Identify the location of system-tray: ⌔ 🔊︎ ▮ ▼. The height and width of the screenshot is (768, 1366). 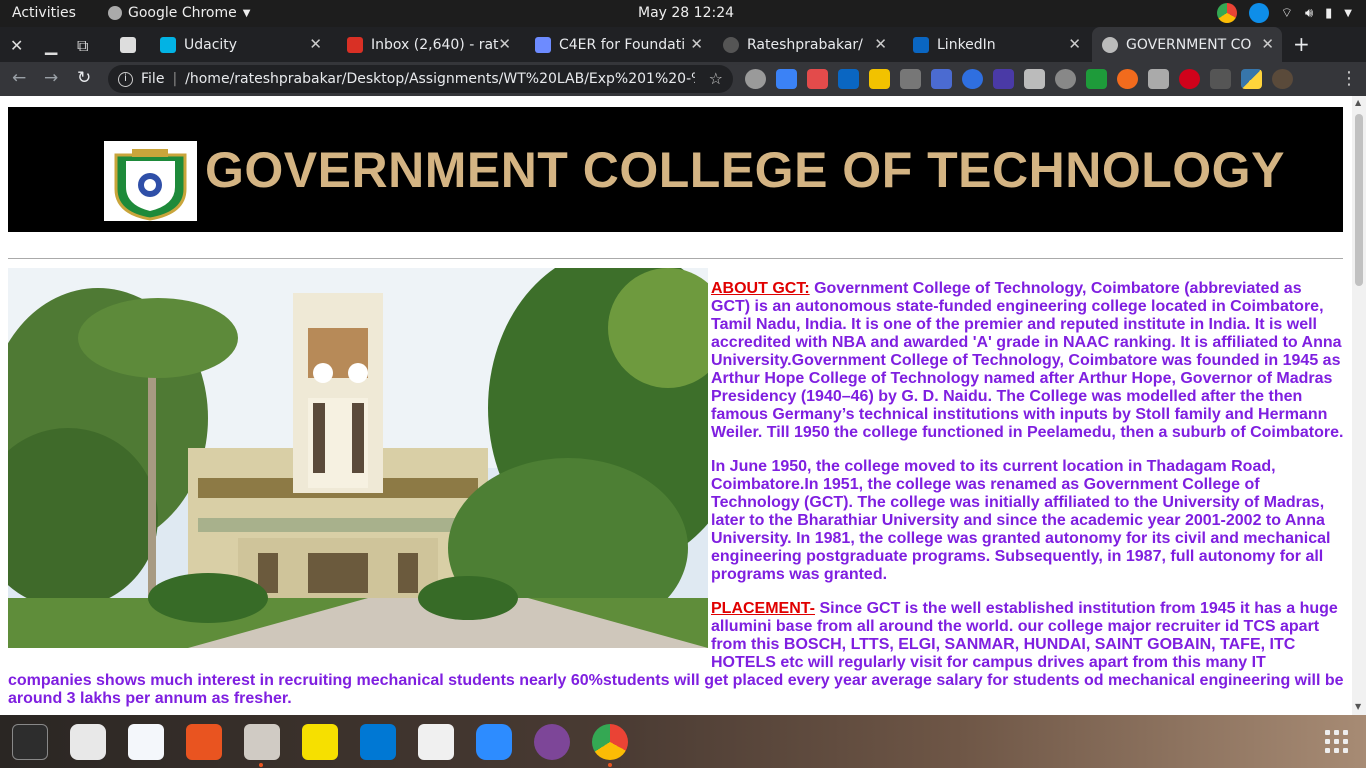
(1284, 13).